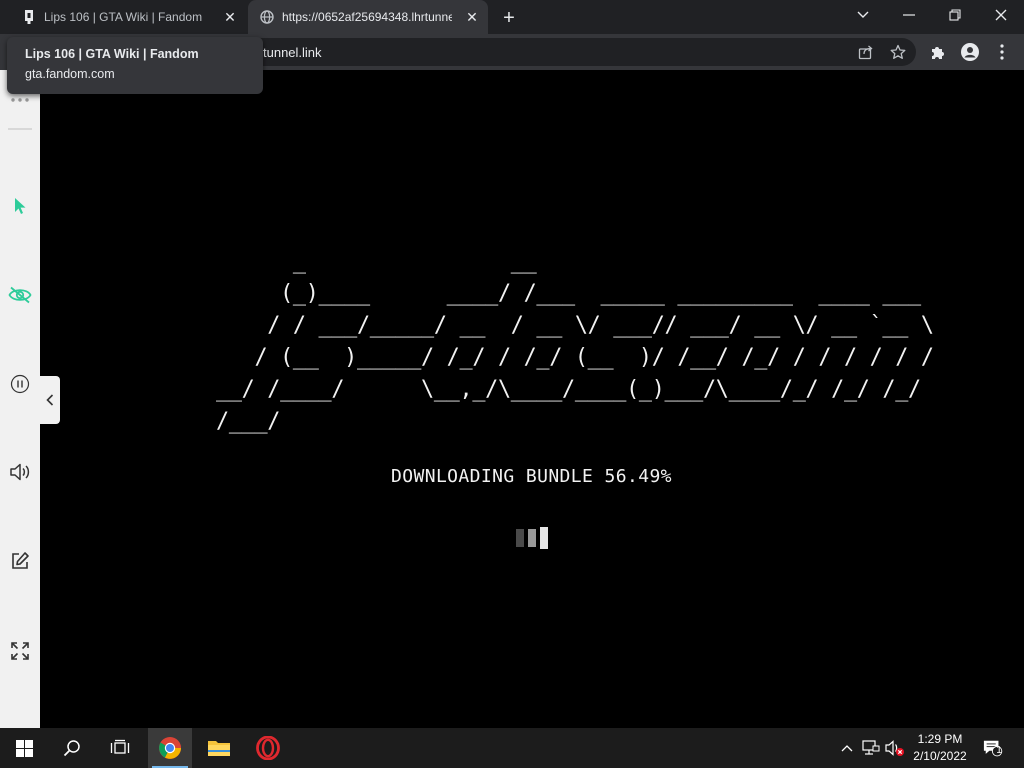 This screenshot has height=768, width=1024. Describe the element at coordinates (123, 17) in the screenshot. I see `tab-title: Lips 106 | GTA Wiki | Fandom` at that location.